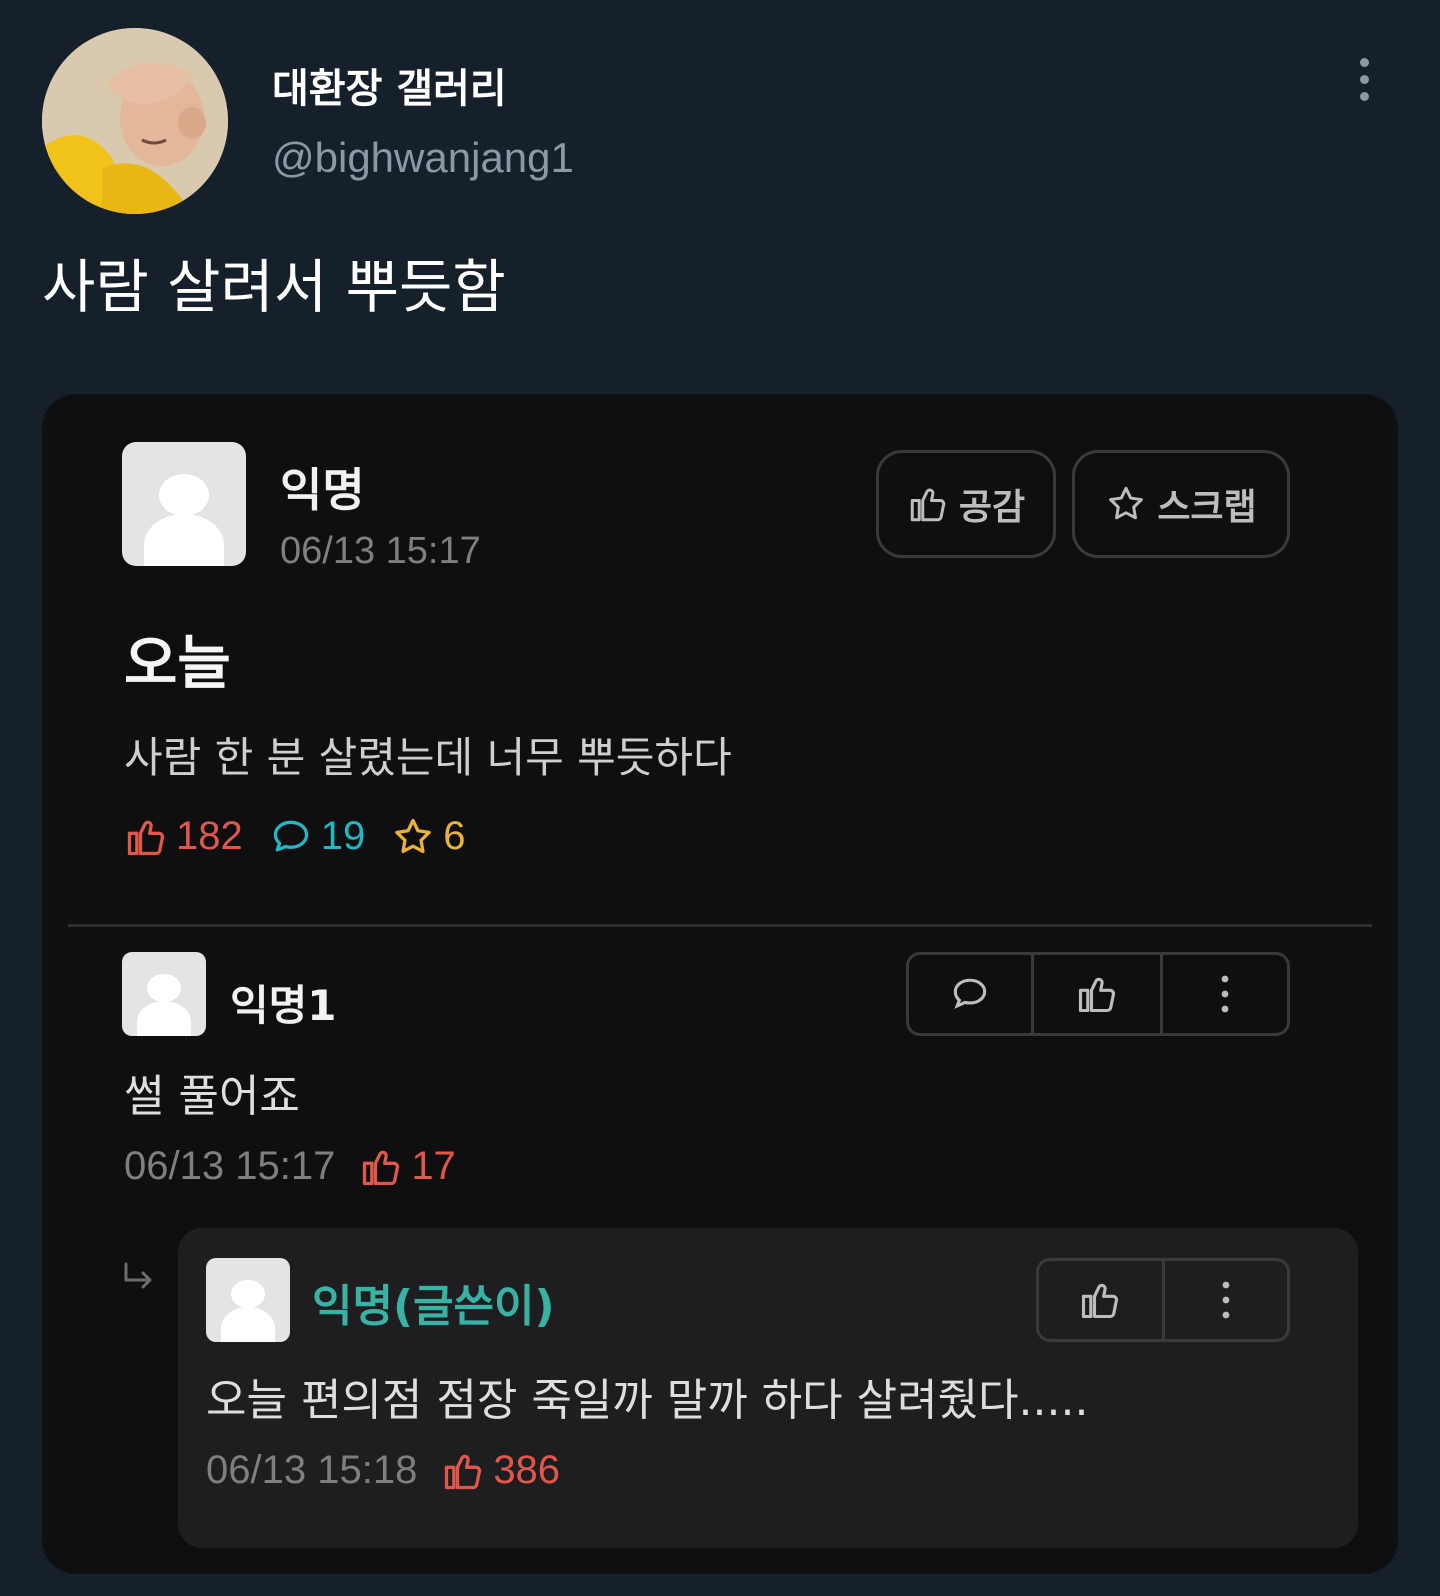 This screenshot has width=1440, height=1596. Describe the element at coordinates (380, 551) in the screenshot. I see `post-date: 06/13 15:17` at that location.